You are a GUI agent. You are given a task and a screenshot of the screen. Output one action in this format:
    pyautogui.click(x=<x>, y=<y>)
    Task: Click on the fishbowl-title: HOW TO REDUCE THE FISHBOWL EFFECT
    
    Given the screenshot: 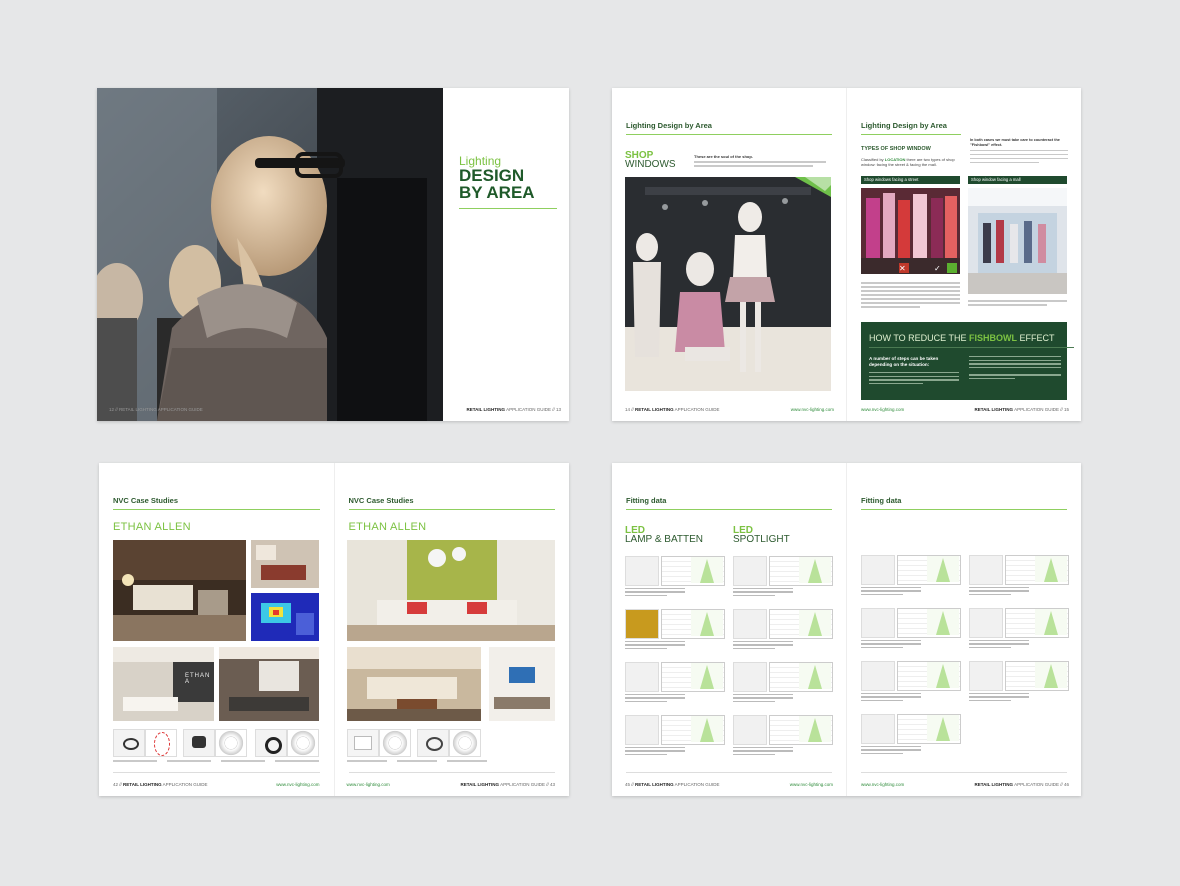 What is the action you would take?
    pyautogui.click(x=962, y=338)
    